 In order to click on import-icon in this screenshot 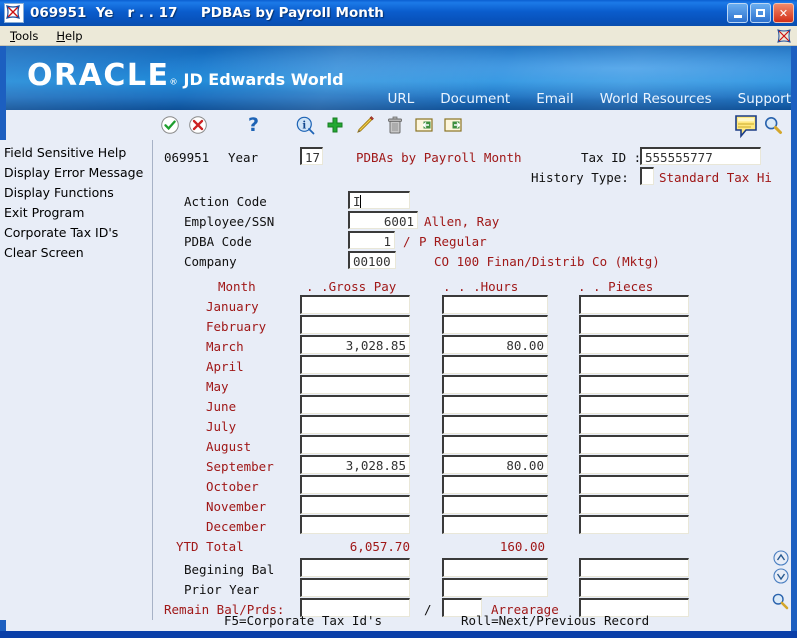, I will do `click(424, 125)`.